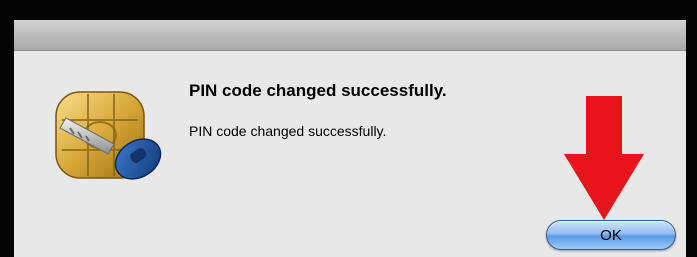 This screenshot has width=697, height=257. Describe the element at coordinates (350, 35) in the screenshot. I see `dialog-titlebar` at that location.